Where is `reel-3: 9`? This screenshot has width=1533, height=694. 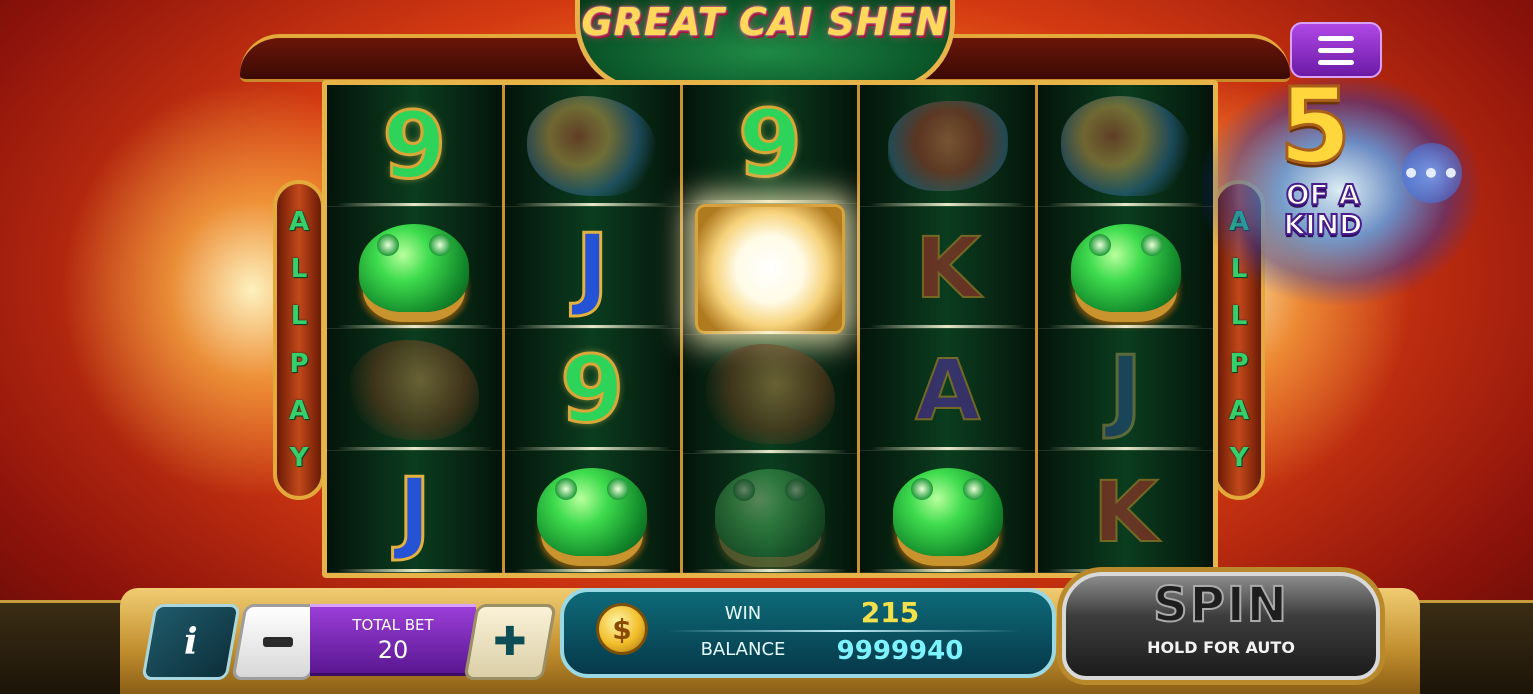 reel-3: 9 is located at coordinates (771, 329).